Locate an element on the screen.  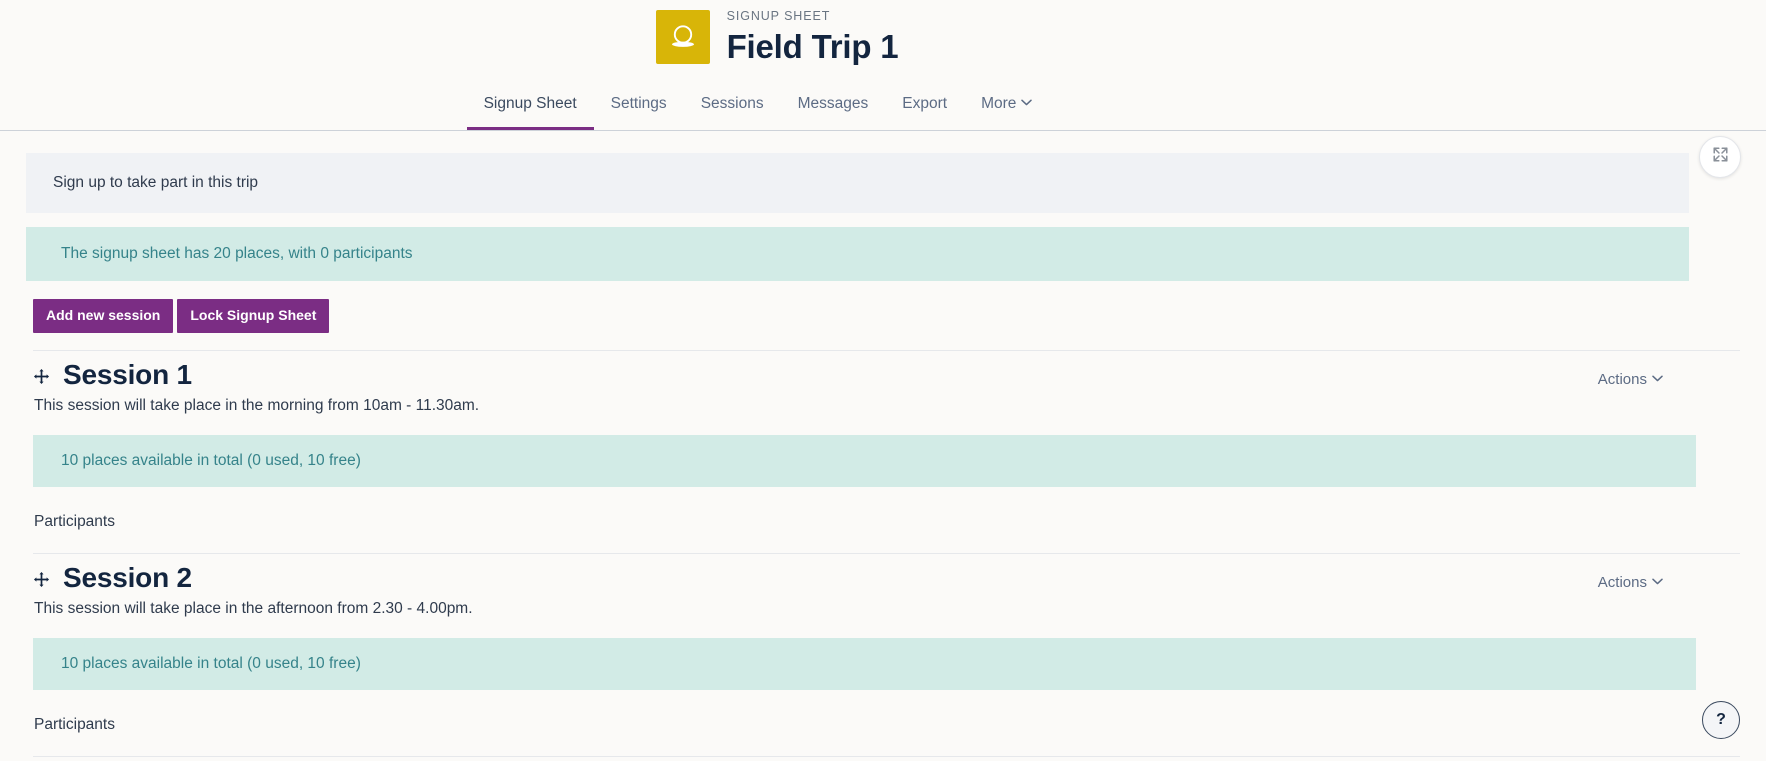
title-row: SIGNUP SHEET Field Trip 1 is located at coordinates (883, 36).